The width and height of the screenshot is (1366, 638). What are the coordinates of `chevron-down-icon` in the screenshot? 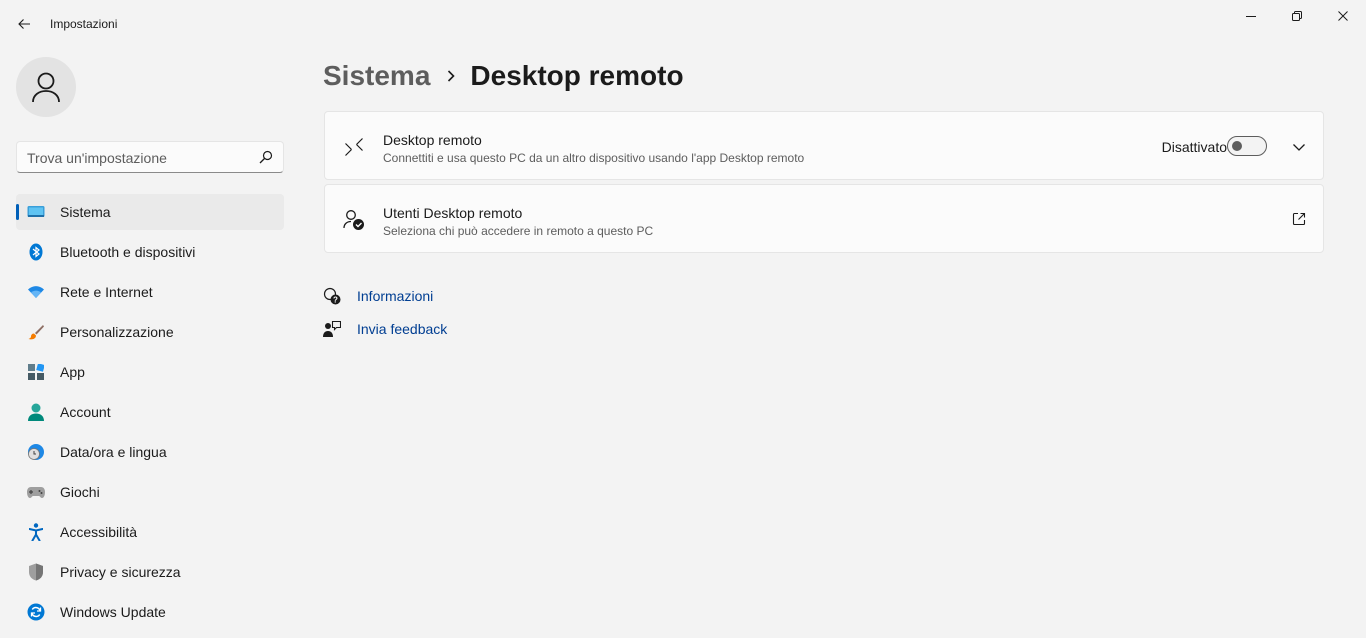 It's located at (1299, 147).